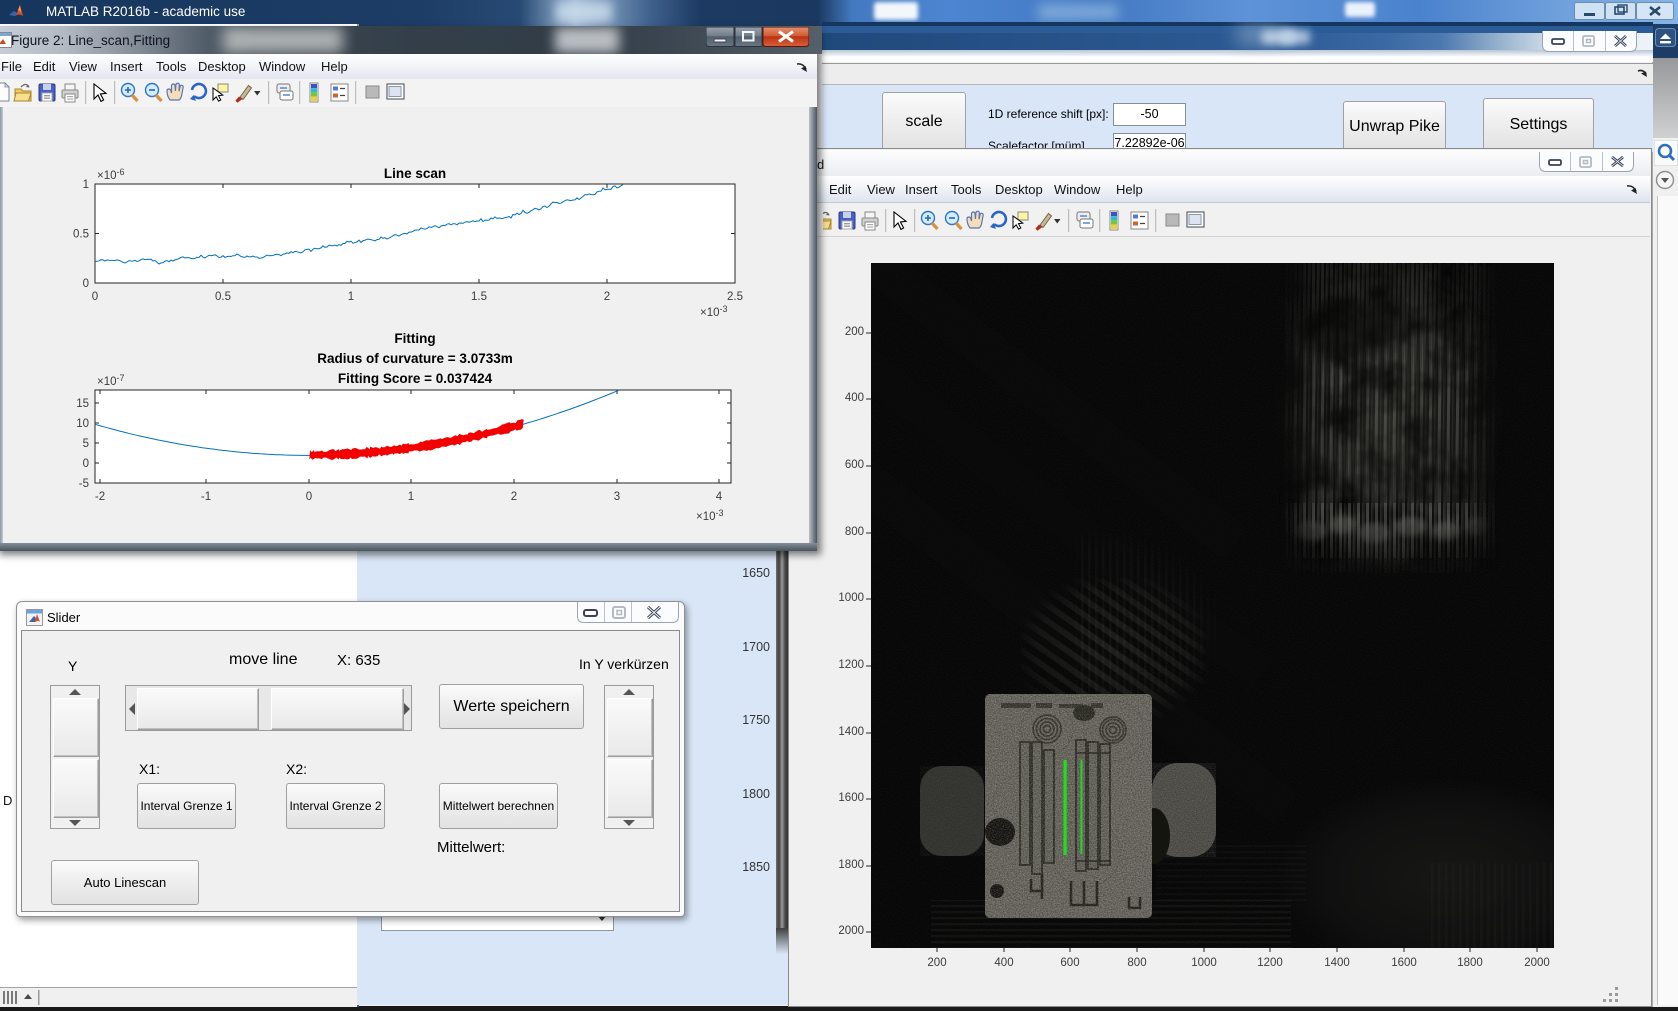 The width and height of the screenshot is (1678, 1011). Describe the element at coordinates (415, 173) in the screenshot. I see `svg-text: Line scan` at that location.